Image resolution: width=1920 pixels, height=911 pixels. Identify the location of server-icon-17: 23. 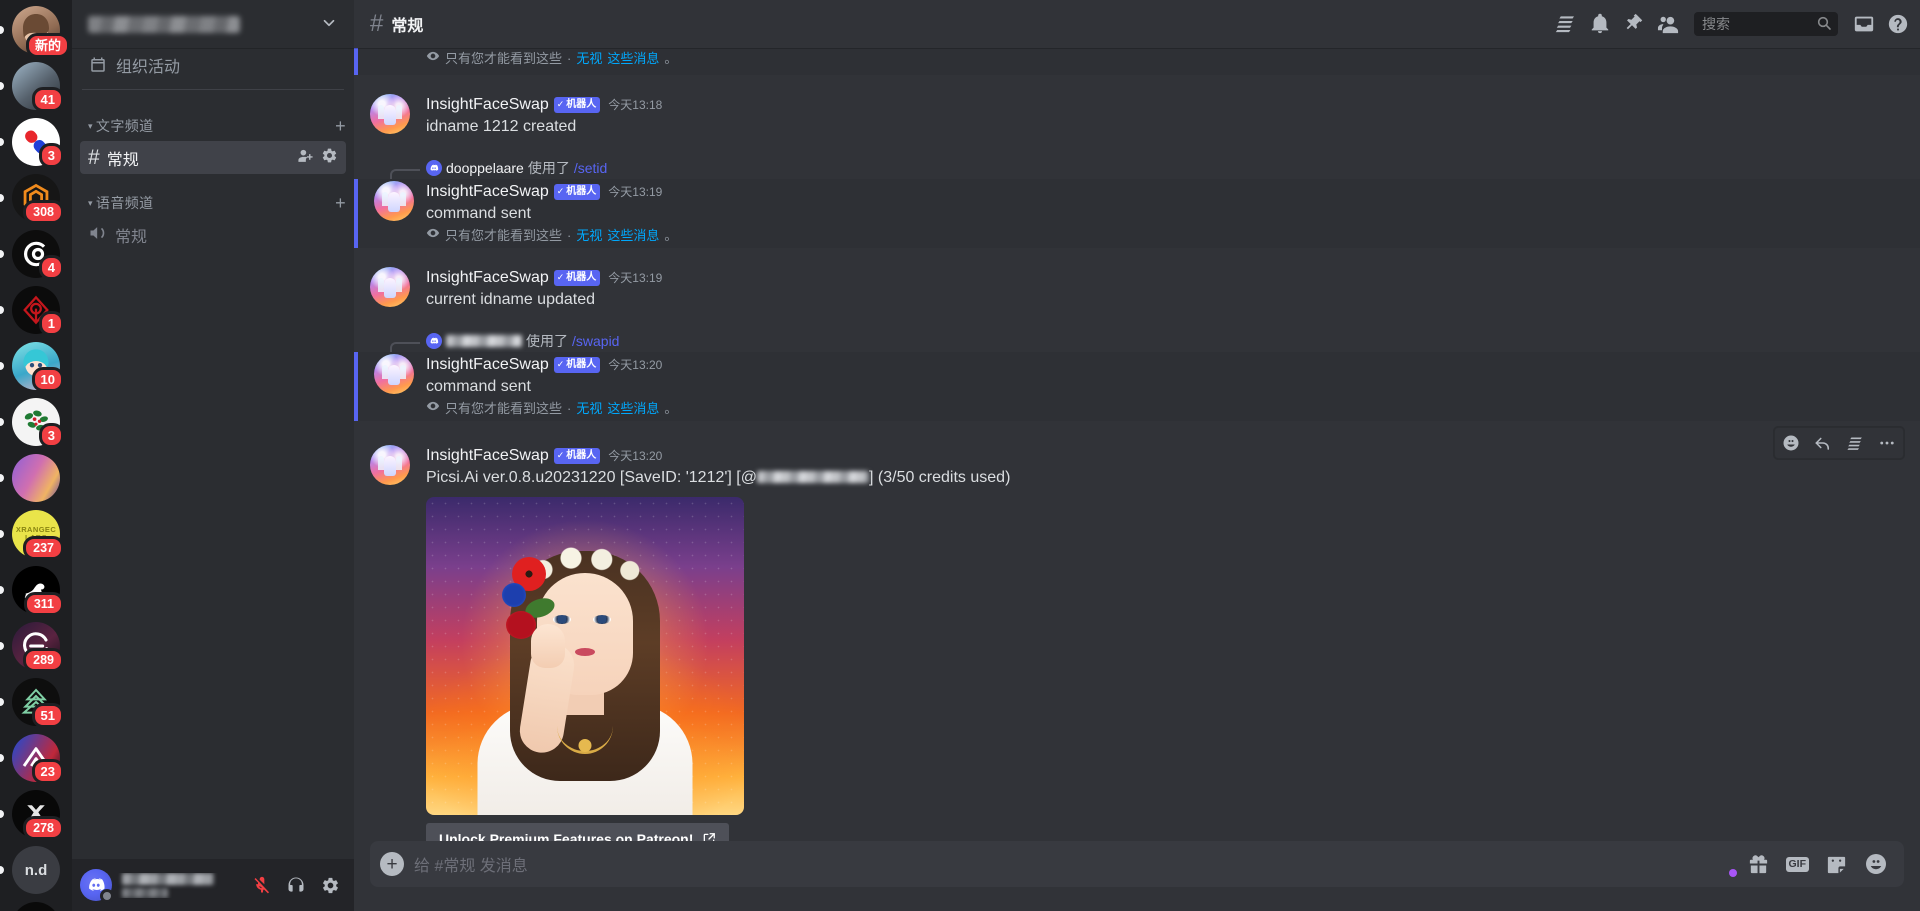
(36, 906).